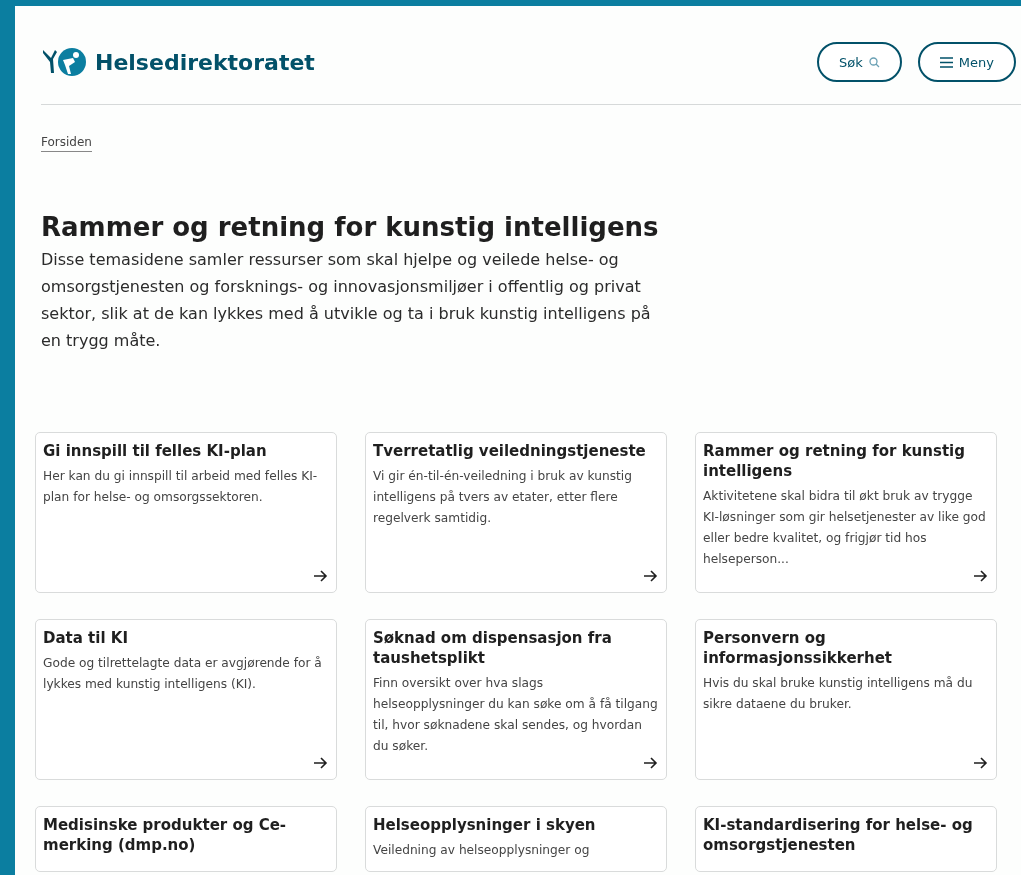 The image size is (1021, 875). What do you see at coordinates (834, 461) in the screenshot?
I see `card-title: Rammer og retning for kunstig intelligens` at bounding box center [834, 461].